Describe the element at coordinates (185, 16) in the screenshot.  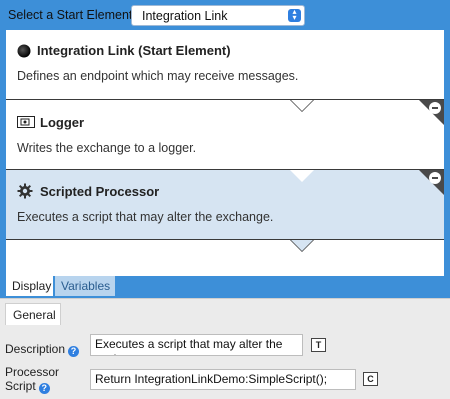
I see `start-element-value: Integration Link` at that location.